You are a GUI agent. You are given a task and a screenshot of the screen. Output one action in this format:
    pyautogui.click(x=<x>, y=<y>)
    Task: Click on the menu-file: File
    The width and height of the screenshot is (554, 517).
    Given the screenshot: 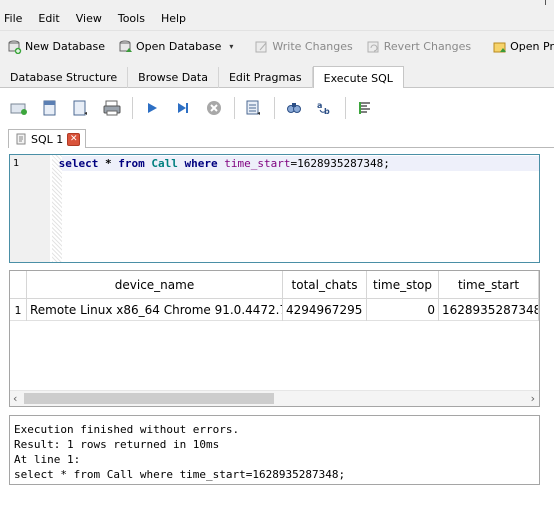 What is the action you would take?
    pyautogui.click(x=15, y=18)
    